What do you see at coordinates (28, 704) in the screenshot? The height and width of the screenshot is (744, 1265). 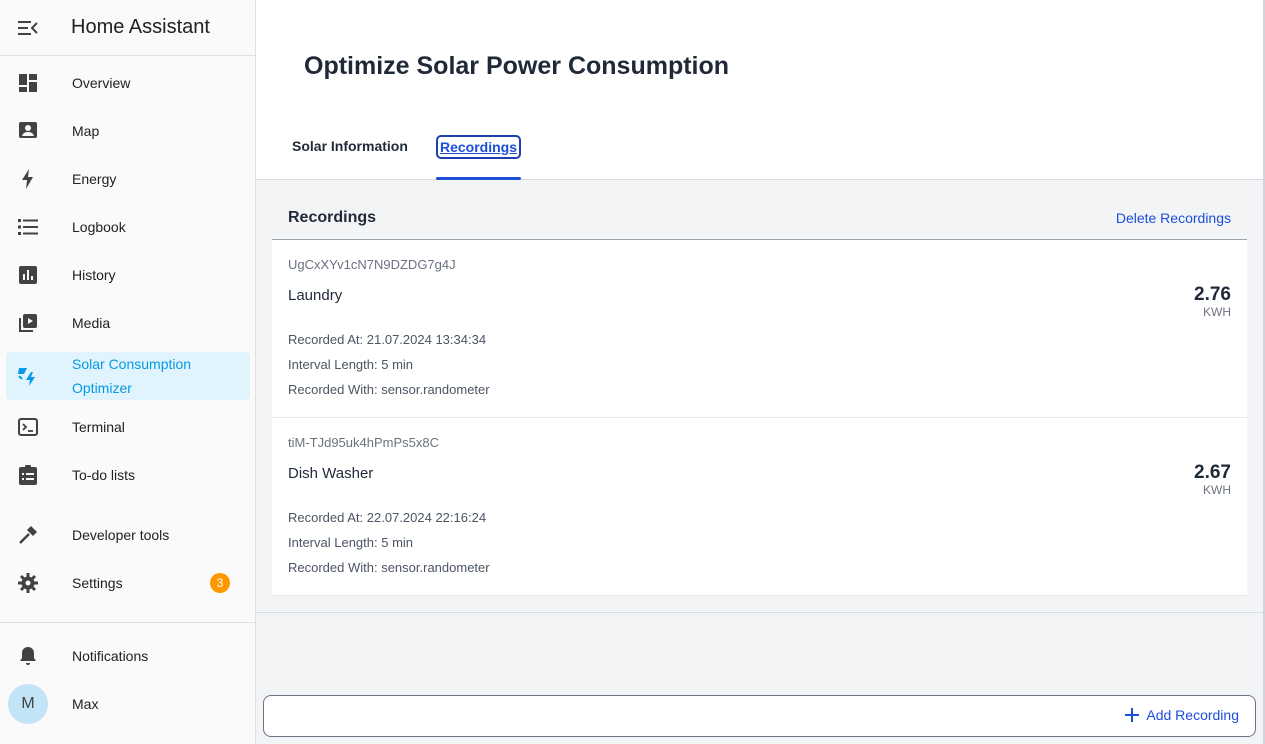 I see `avatar: M` at bounding box center [28, 704].